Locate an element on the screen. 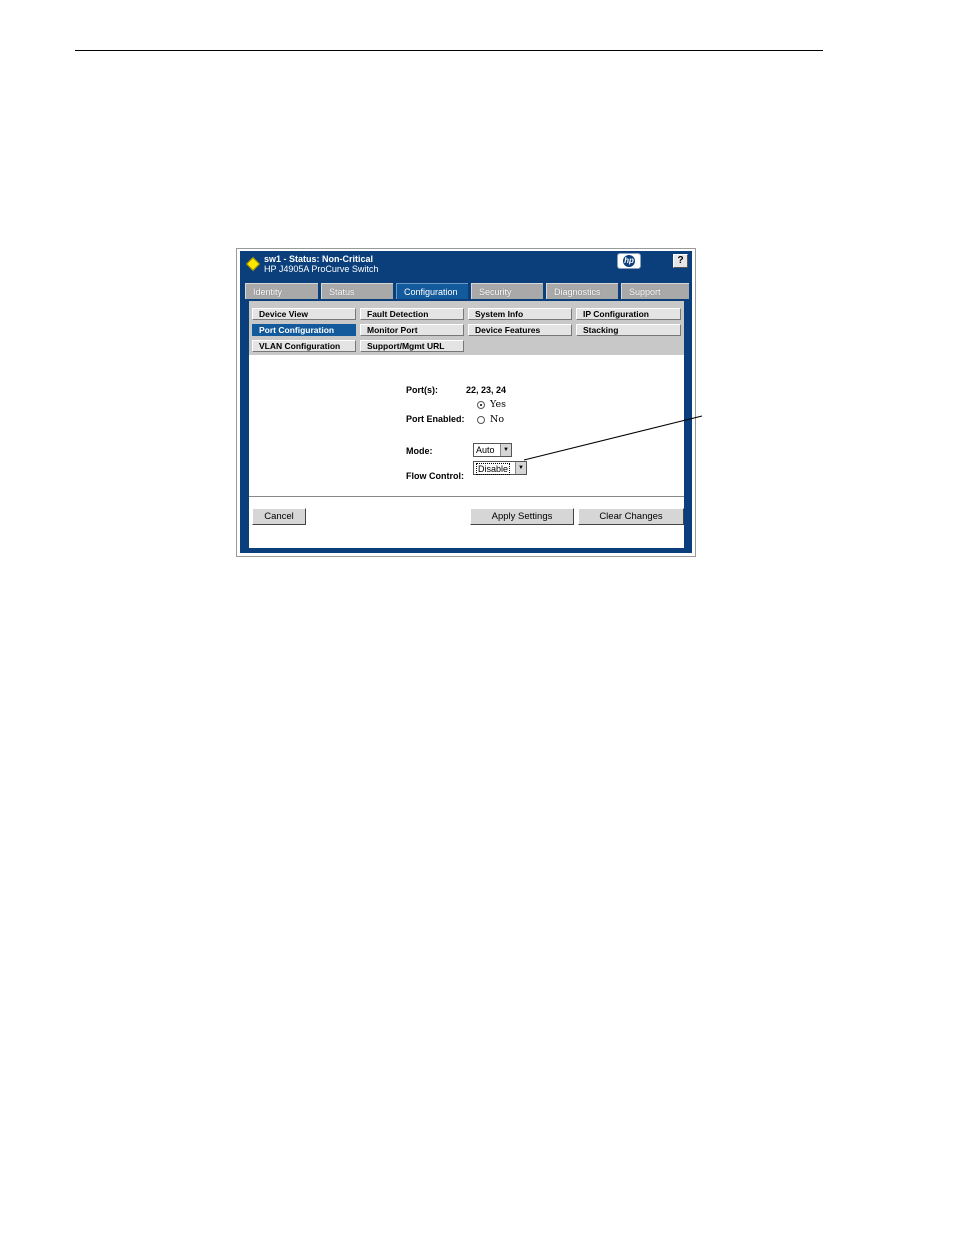  hp-logo-text: hp is located at coordinates (629, 261).